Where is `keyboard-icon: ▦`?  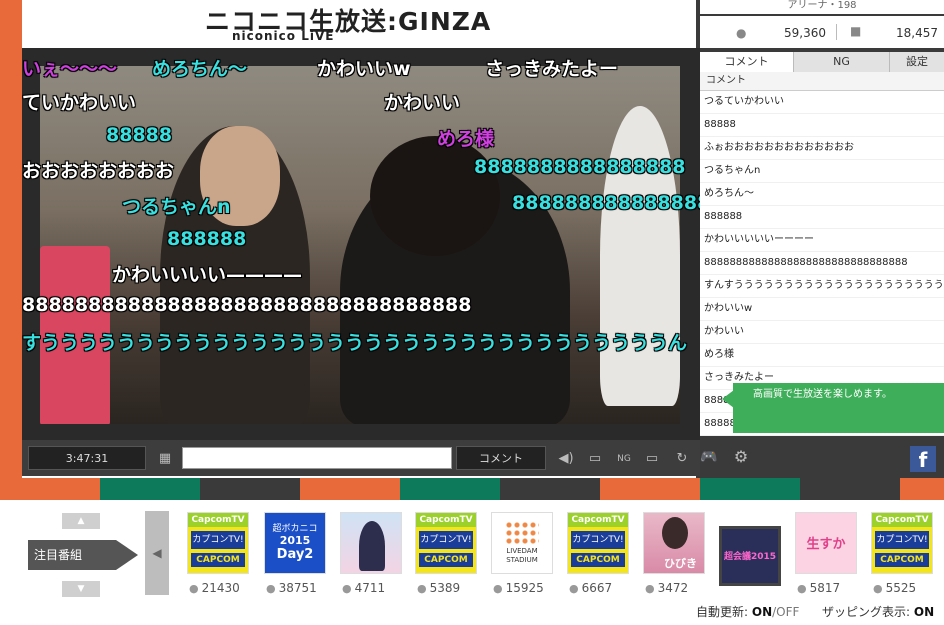
keyboard-icon: ▦ is located at coordinates (165, 459).